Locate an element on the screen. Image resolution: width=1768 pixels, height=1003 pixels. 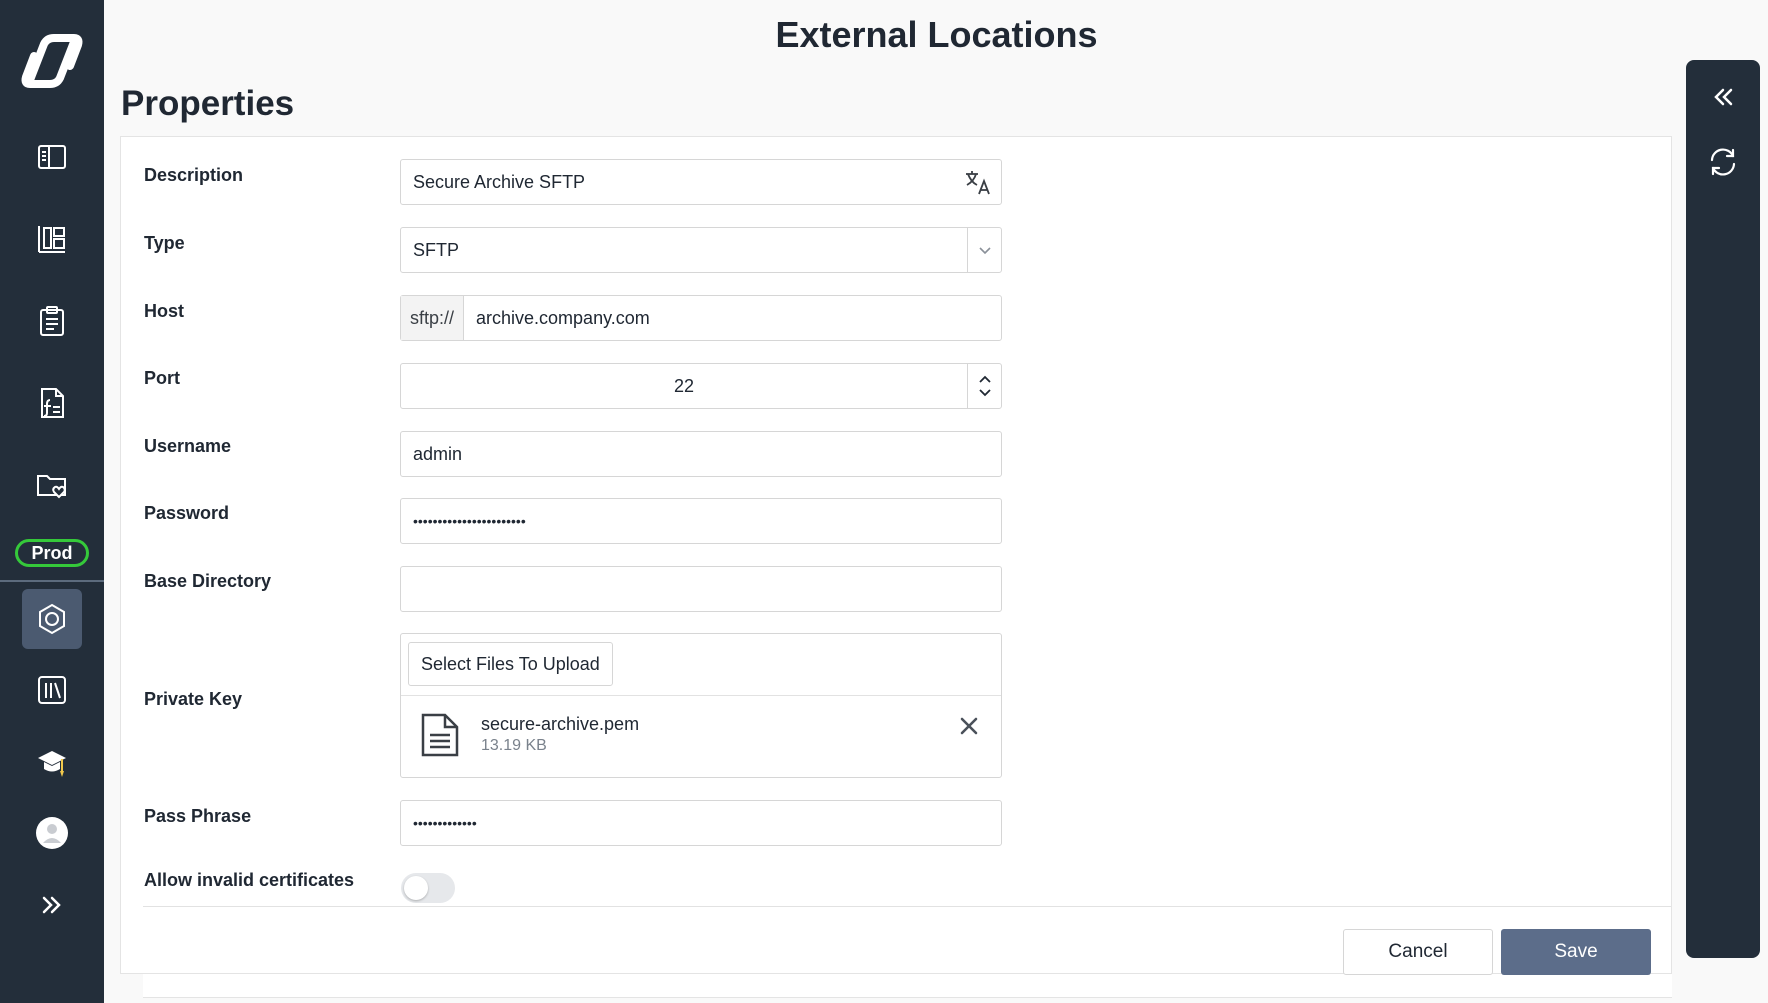
page-title: External Locations is located at coordinates (936, 34).